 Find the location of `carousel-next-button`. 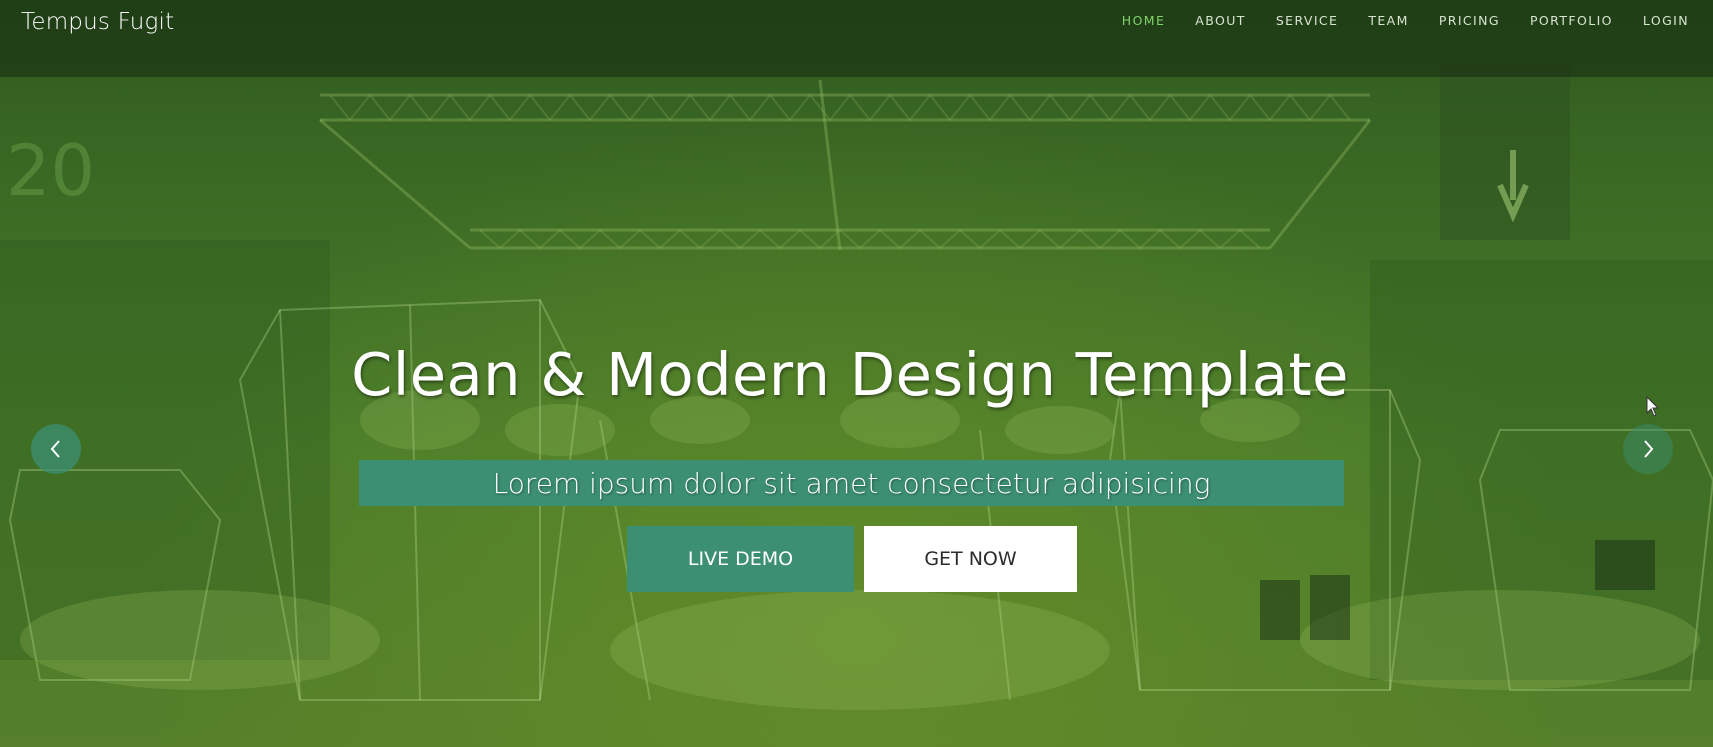

carousel-next-button is located at coordinates (1648, 449).